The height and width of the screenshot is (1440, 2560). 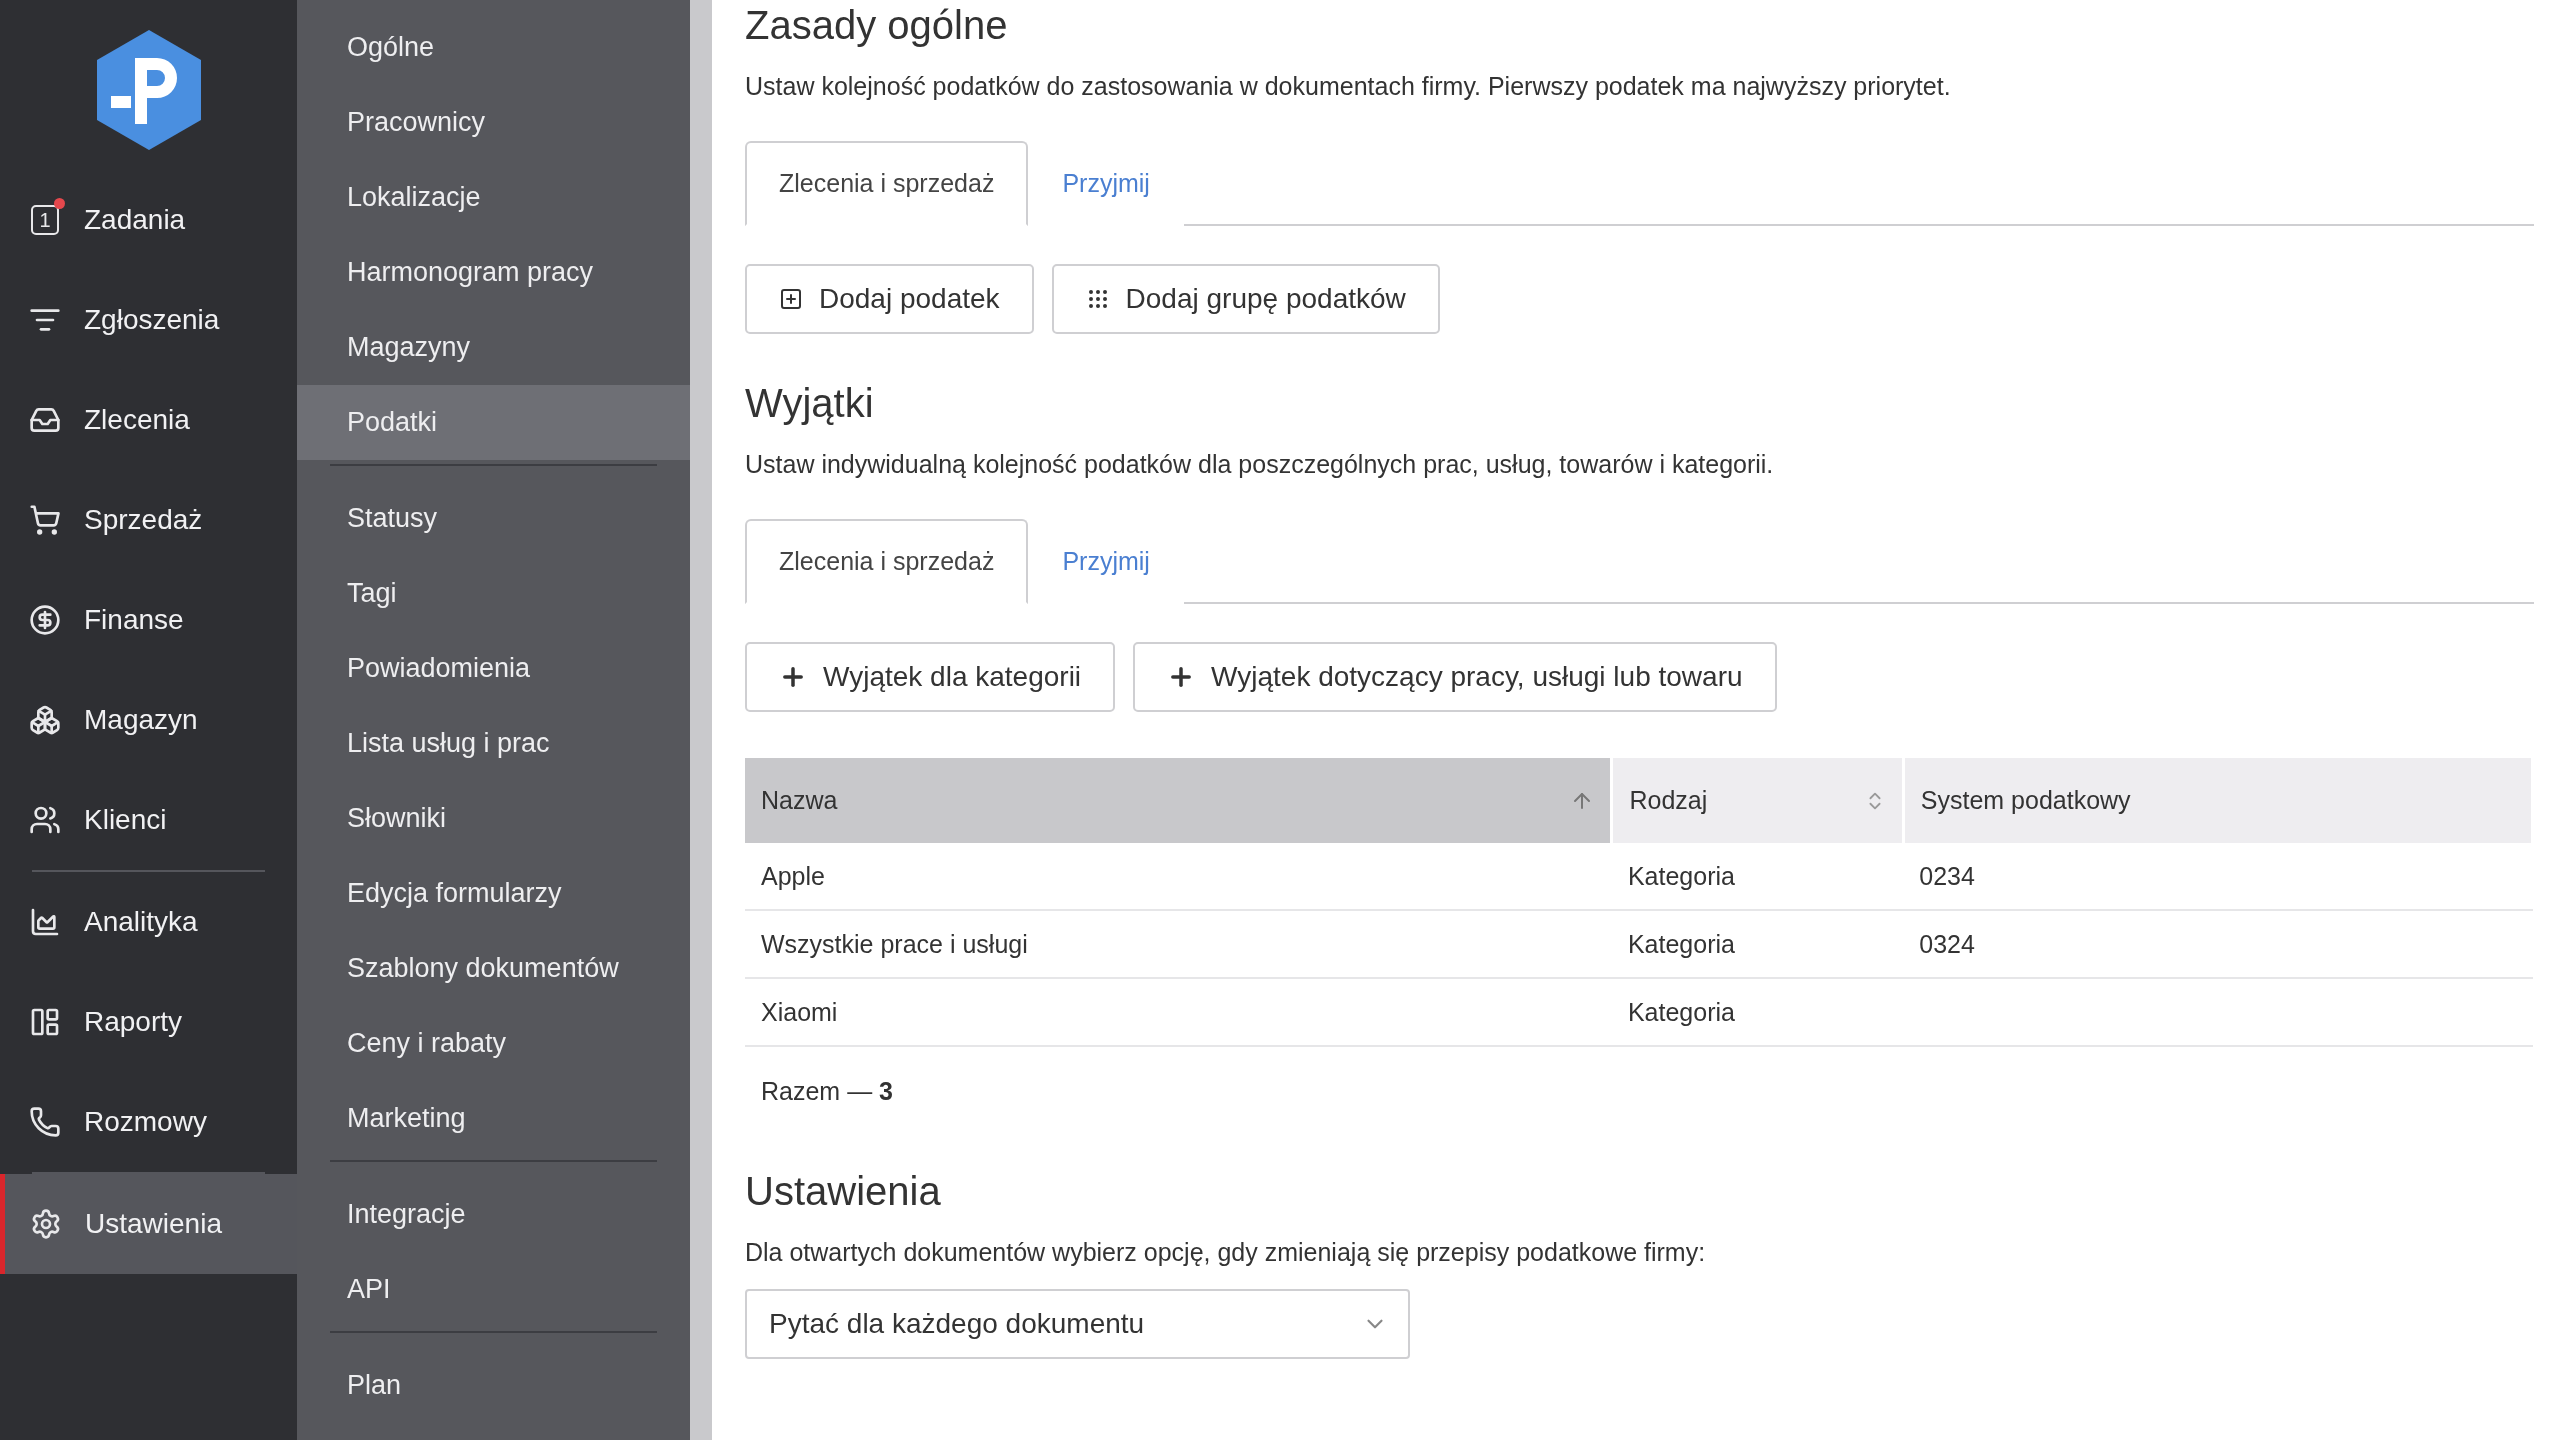 What do you see at coordinates (148, 420) in the screenshot?
I see `nav-item: Zlecenia` at bounding box center [148, 420].